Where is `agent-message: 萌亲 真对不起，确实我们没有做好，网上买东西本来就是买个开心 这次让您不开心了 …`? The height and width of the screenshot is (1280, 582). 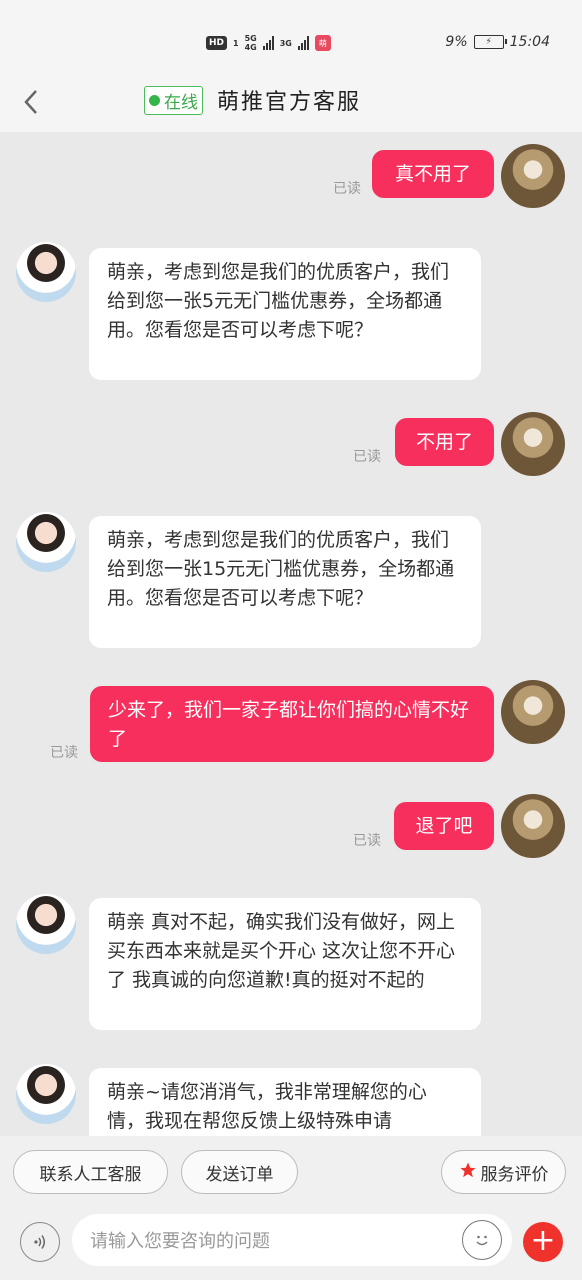
agent-message: 萌亲 真对不起，确实我们没有做好，网上买东西本来就是买个开心 这次让您不开心了 … is located at coordinates (285, 964).